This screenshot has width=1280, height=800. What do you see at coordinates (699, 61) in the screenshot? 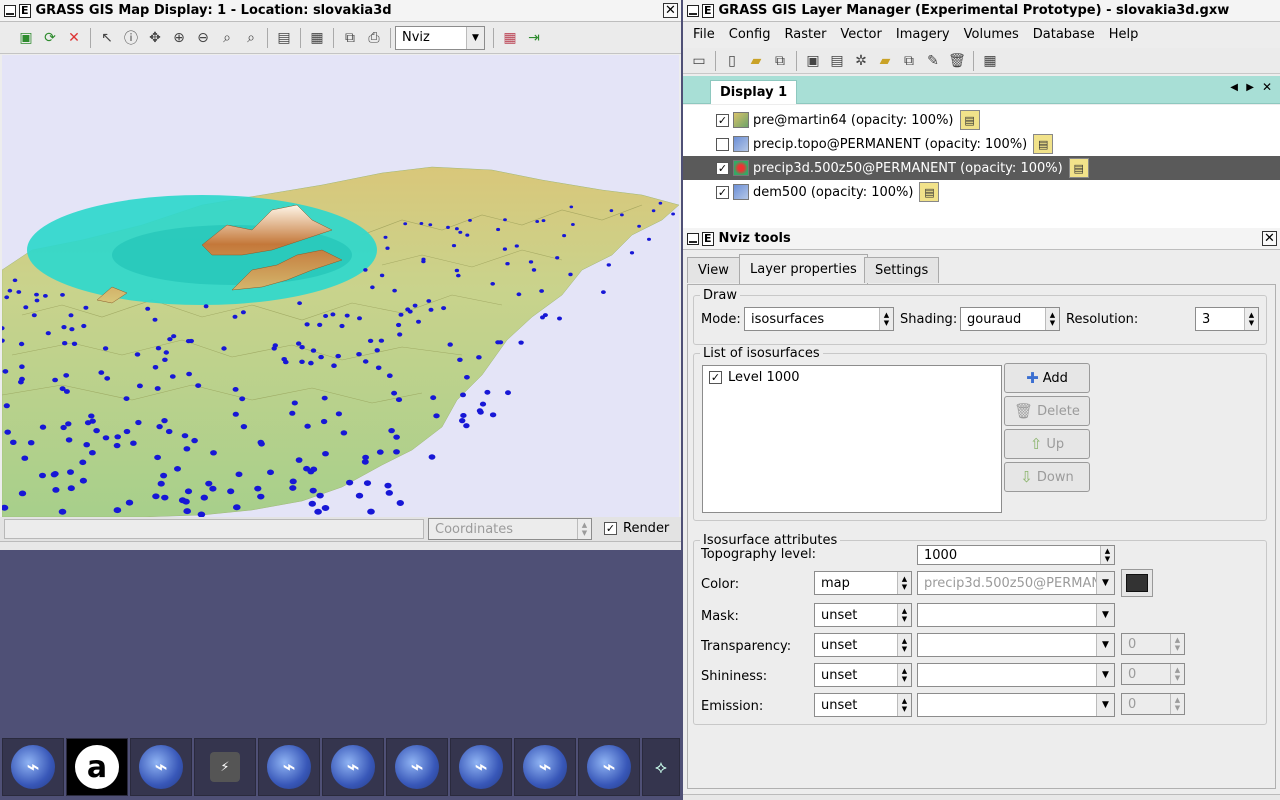
I see `new-display-icon: ▭` at bounding box center [699, 61].